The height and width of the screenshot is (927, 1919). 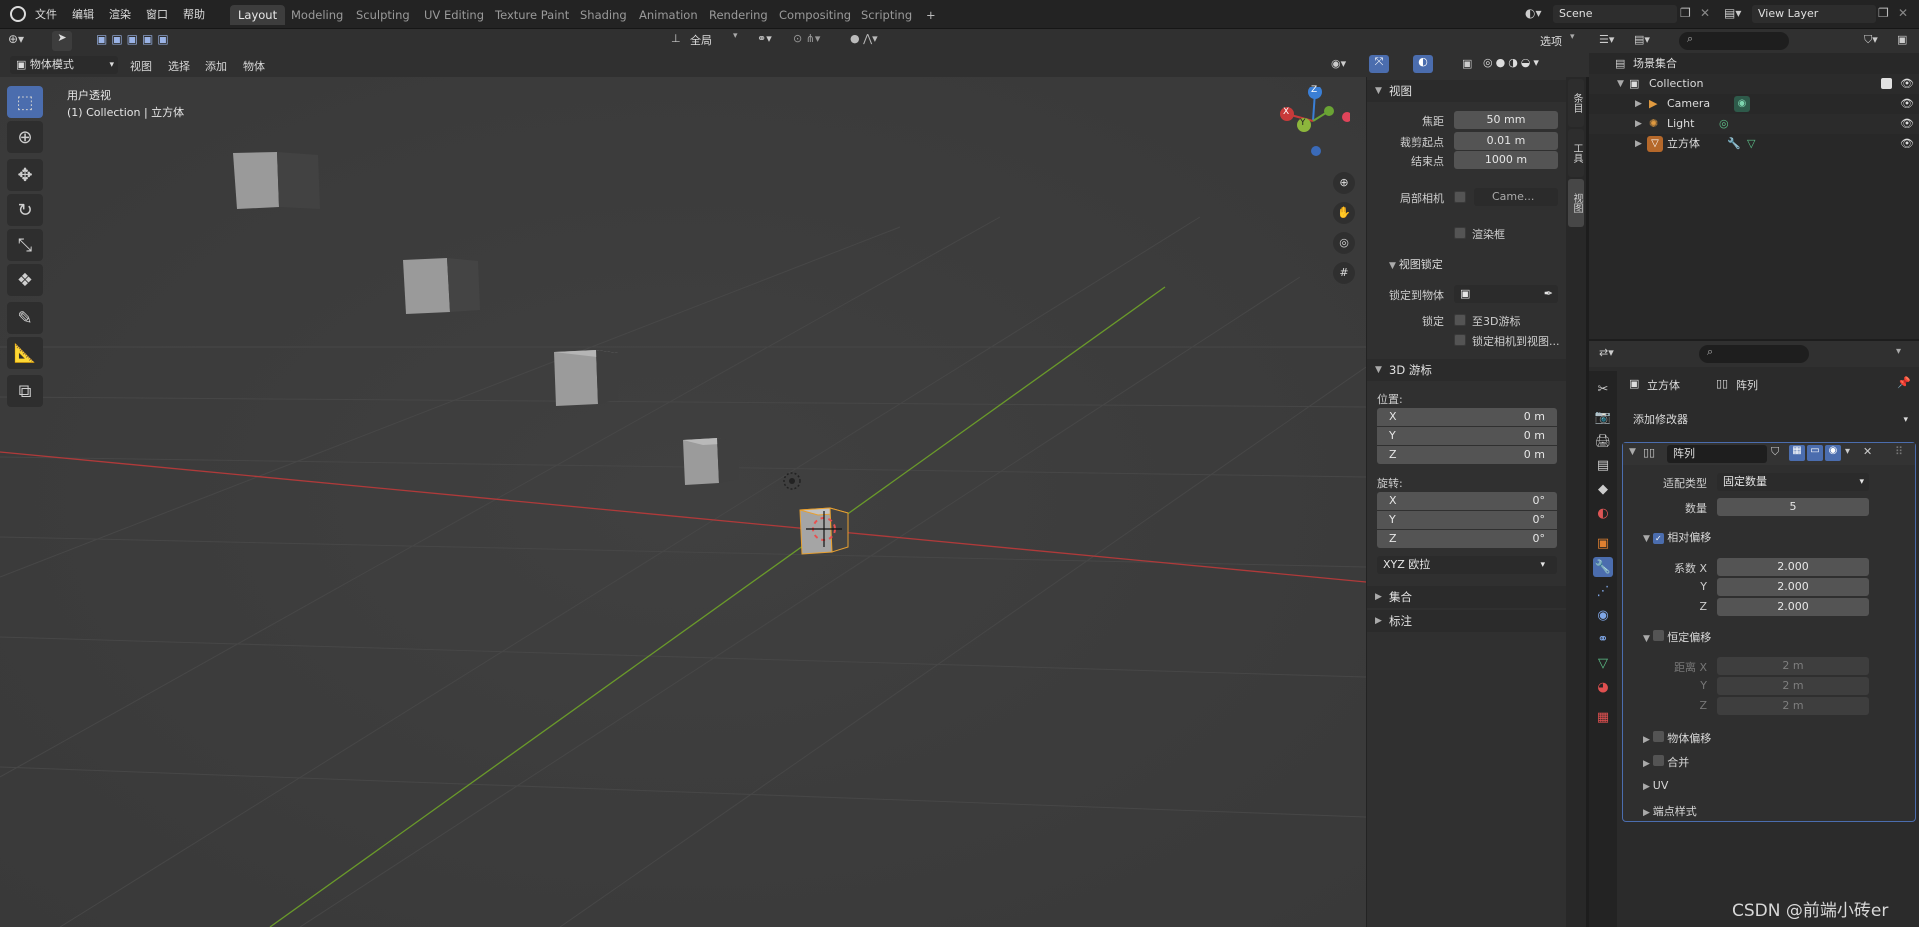 I want to click on material-tab-icon: ◕, so click(x=1603, y=687).